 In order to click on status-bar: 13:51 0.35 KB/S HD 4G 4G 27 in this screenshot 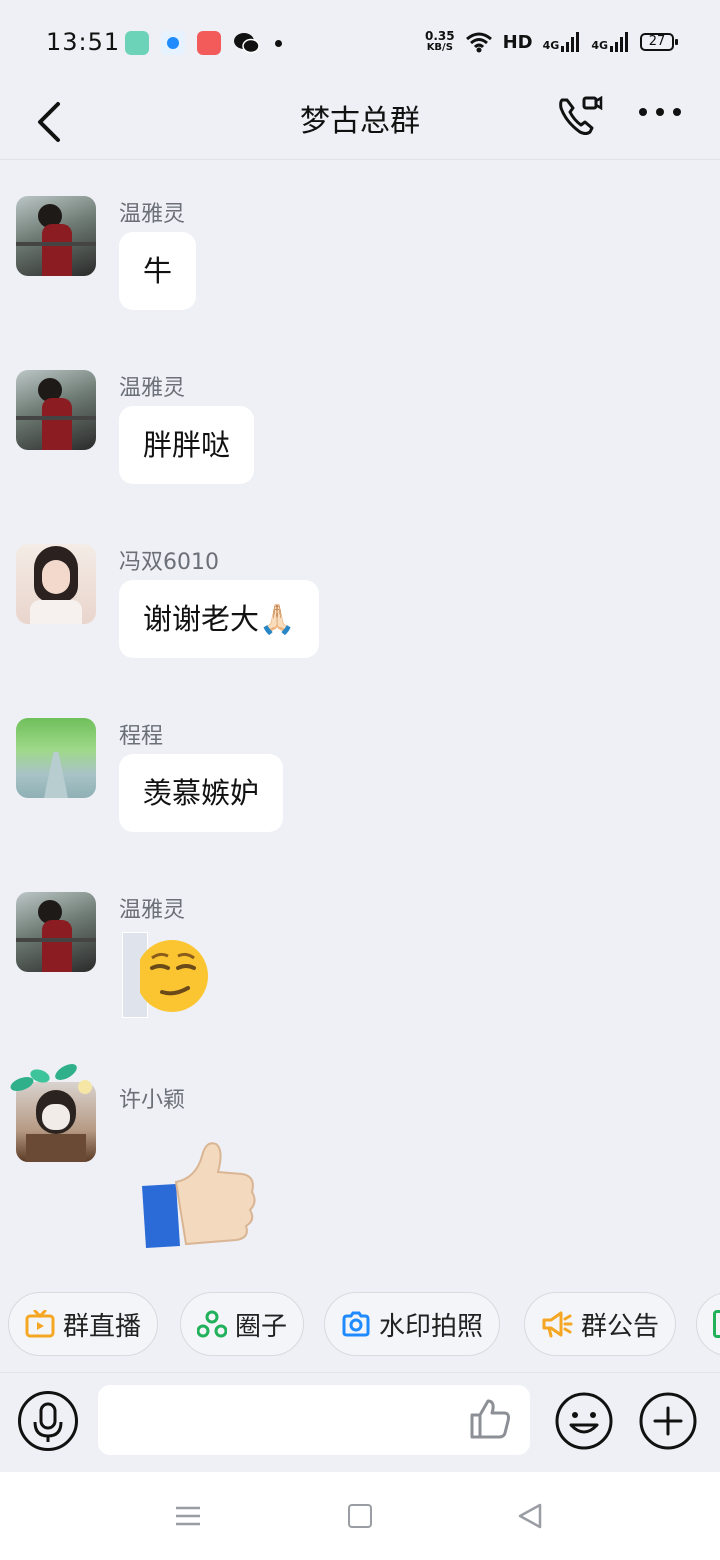, I will do `click(360, 40)`.